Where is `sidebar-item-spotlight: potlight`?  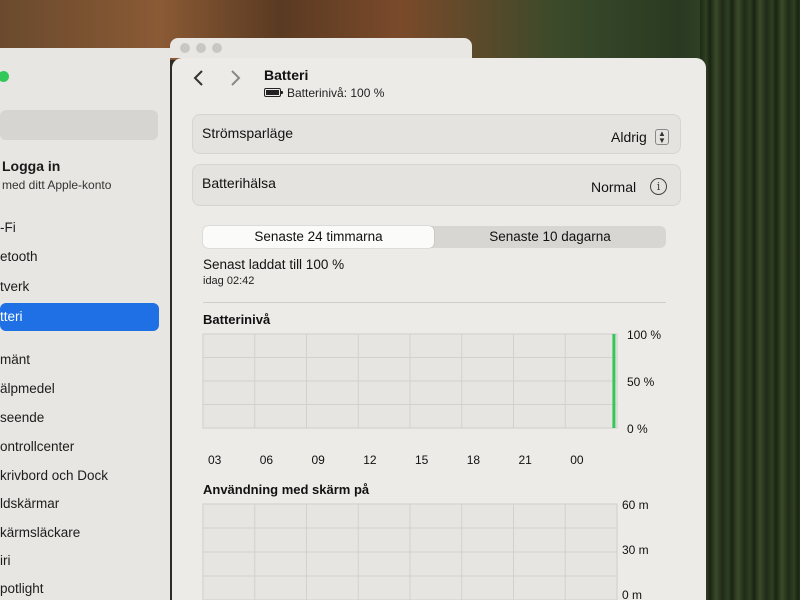 sidebar-item-spotlight: potlight is located at coordinates (22, 588).